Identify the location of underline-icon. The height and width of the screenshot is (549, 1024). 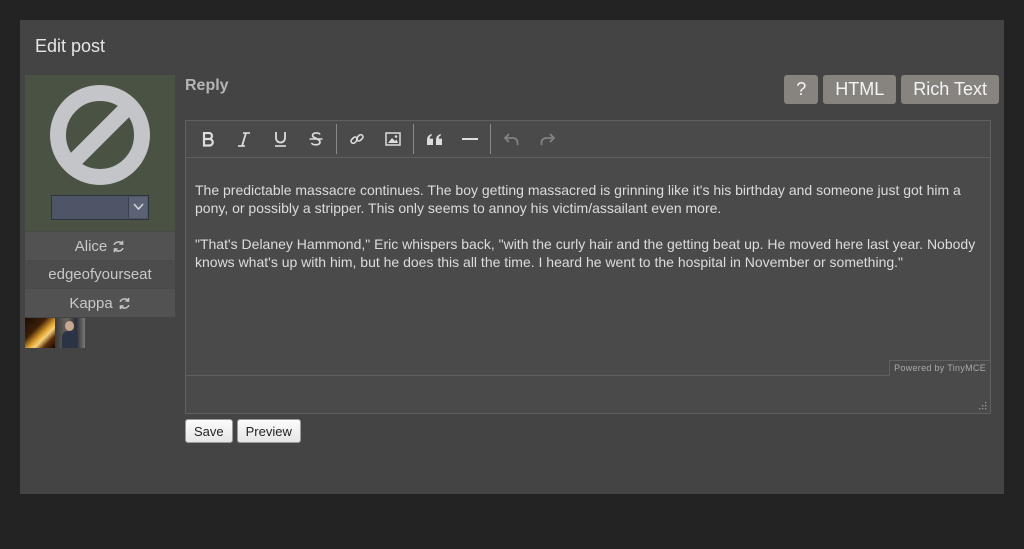
(280, 139).